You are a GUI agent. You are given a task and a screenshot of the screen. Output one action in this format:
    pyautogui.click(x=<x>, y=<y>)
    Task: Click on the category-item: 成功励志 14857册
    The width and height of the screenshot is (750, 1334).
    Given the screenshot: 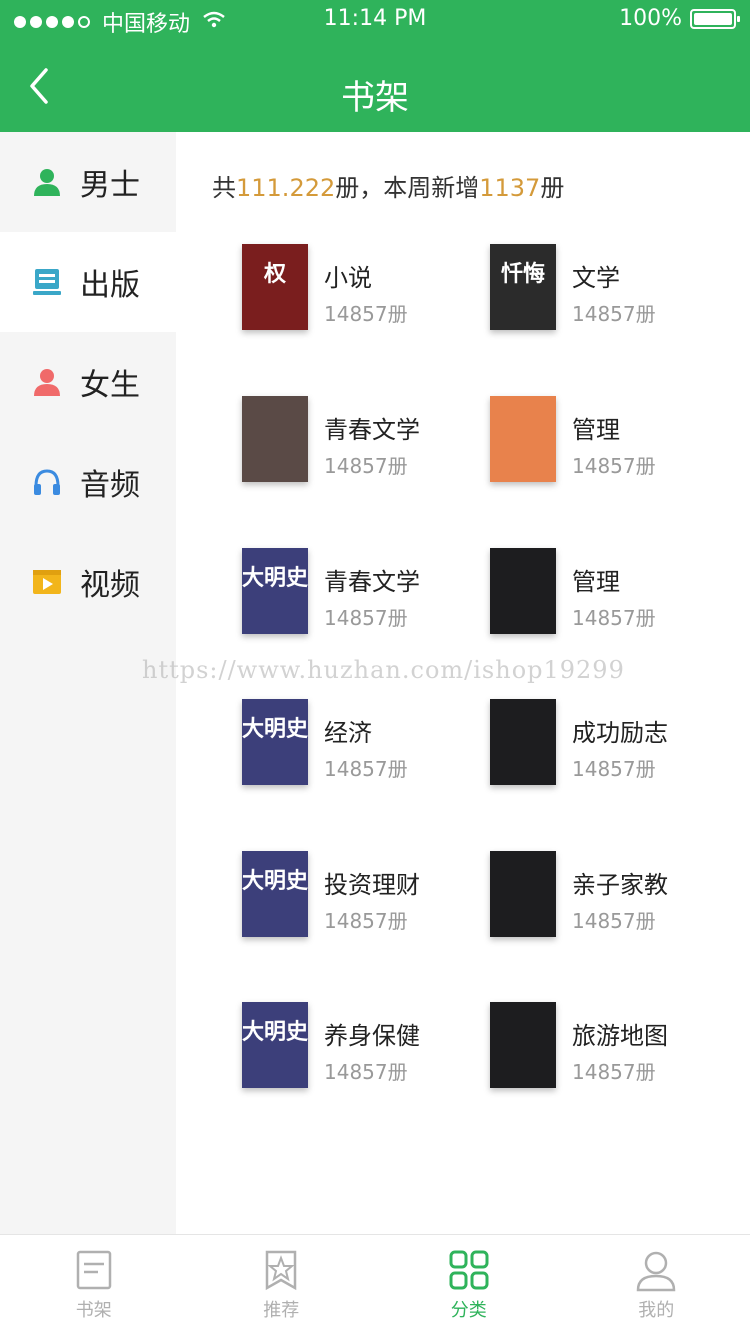 What is the action you would take?
    pyautogui.click(x=605, y=749)
    